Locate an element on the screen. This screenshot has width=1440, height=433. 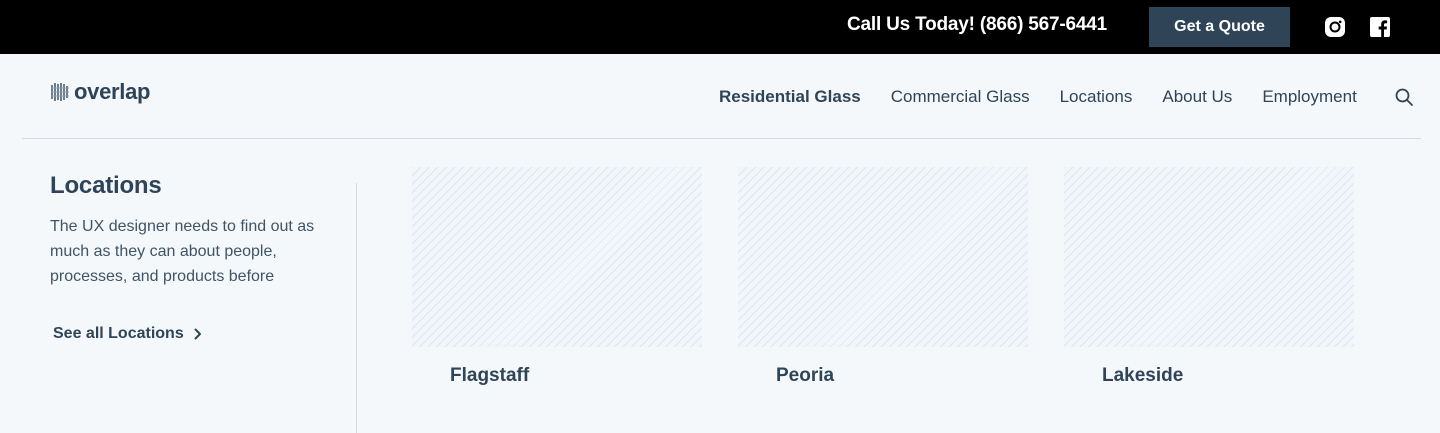
nav-employment: Employment is located at coordinates (1309, 97).